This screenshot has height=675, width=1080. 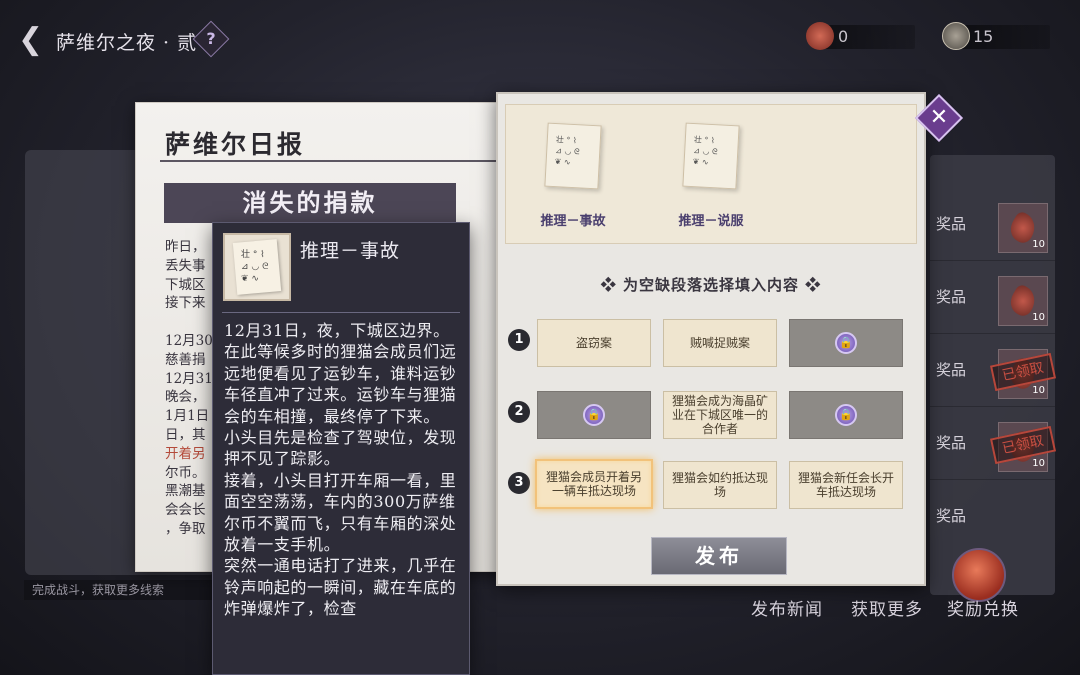 What do you see at coordinates (979, 575) in the screenshot?
I see `daruma-icon` at bounding box center [979, 575].